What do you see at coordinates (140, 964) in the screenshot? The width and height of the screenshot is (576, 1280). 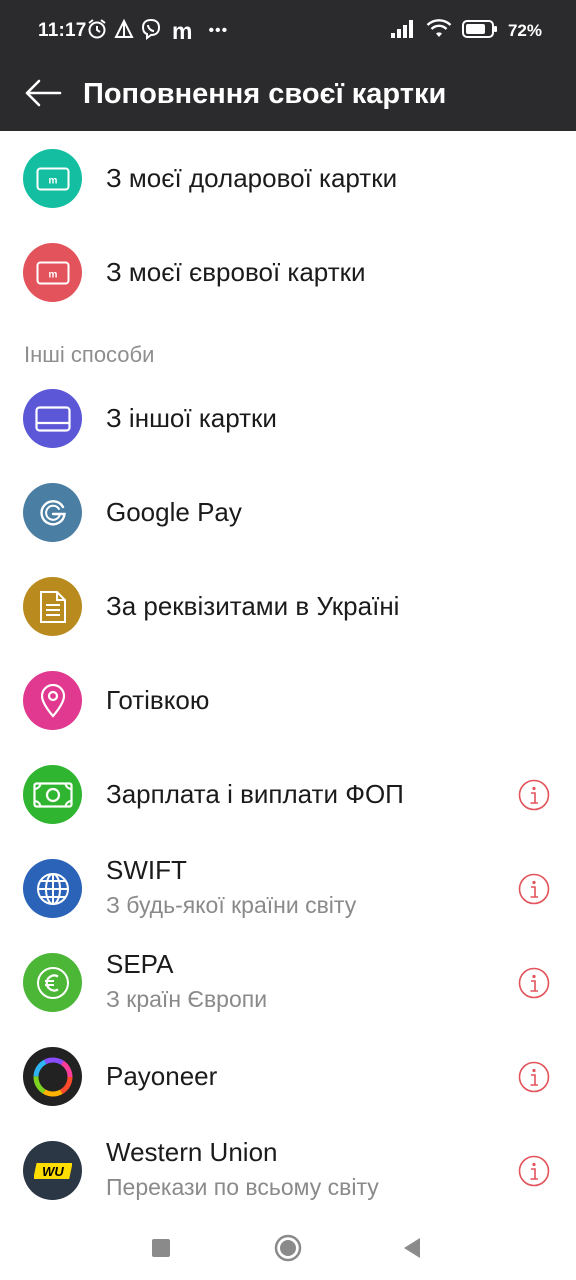 I see `list-item-label: SEPA` at bounding box center [140, 964].